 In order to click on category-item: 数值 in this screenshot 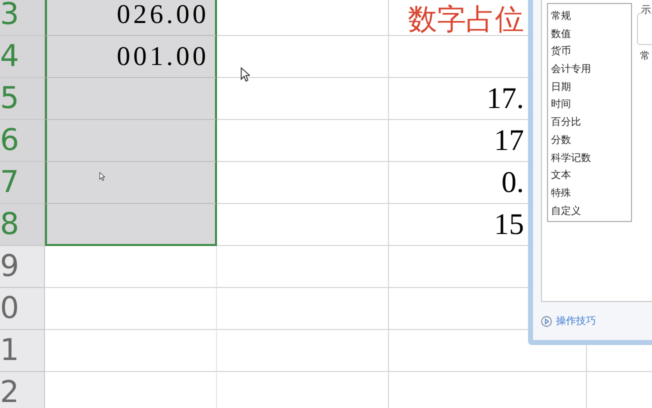, I will do `click(591, 35)`.